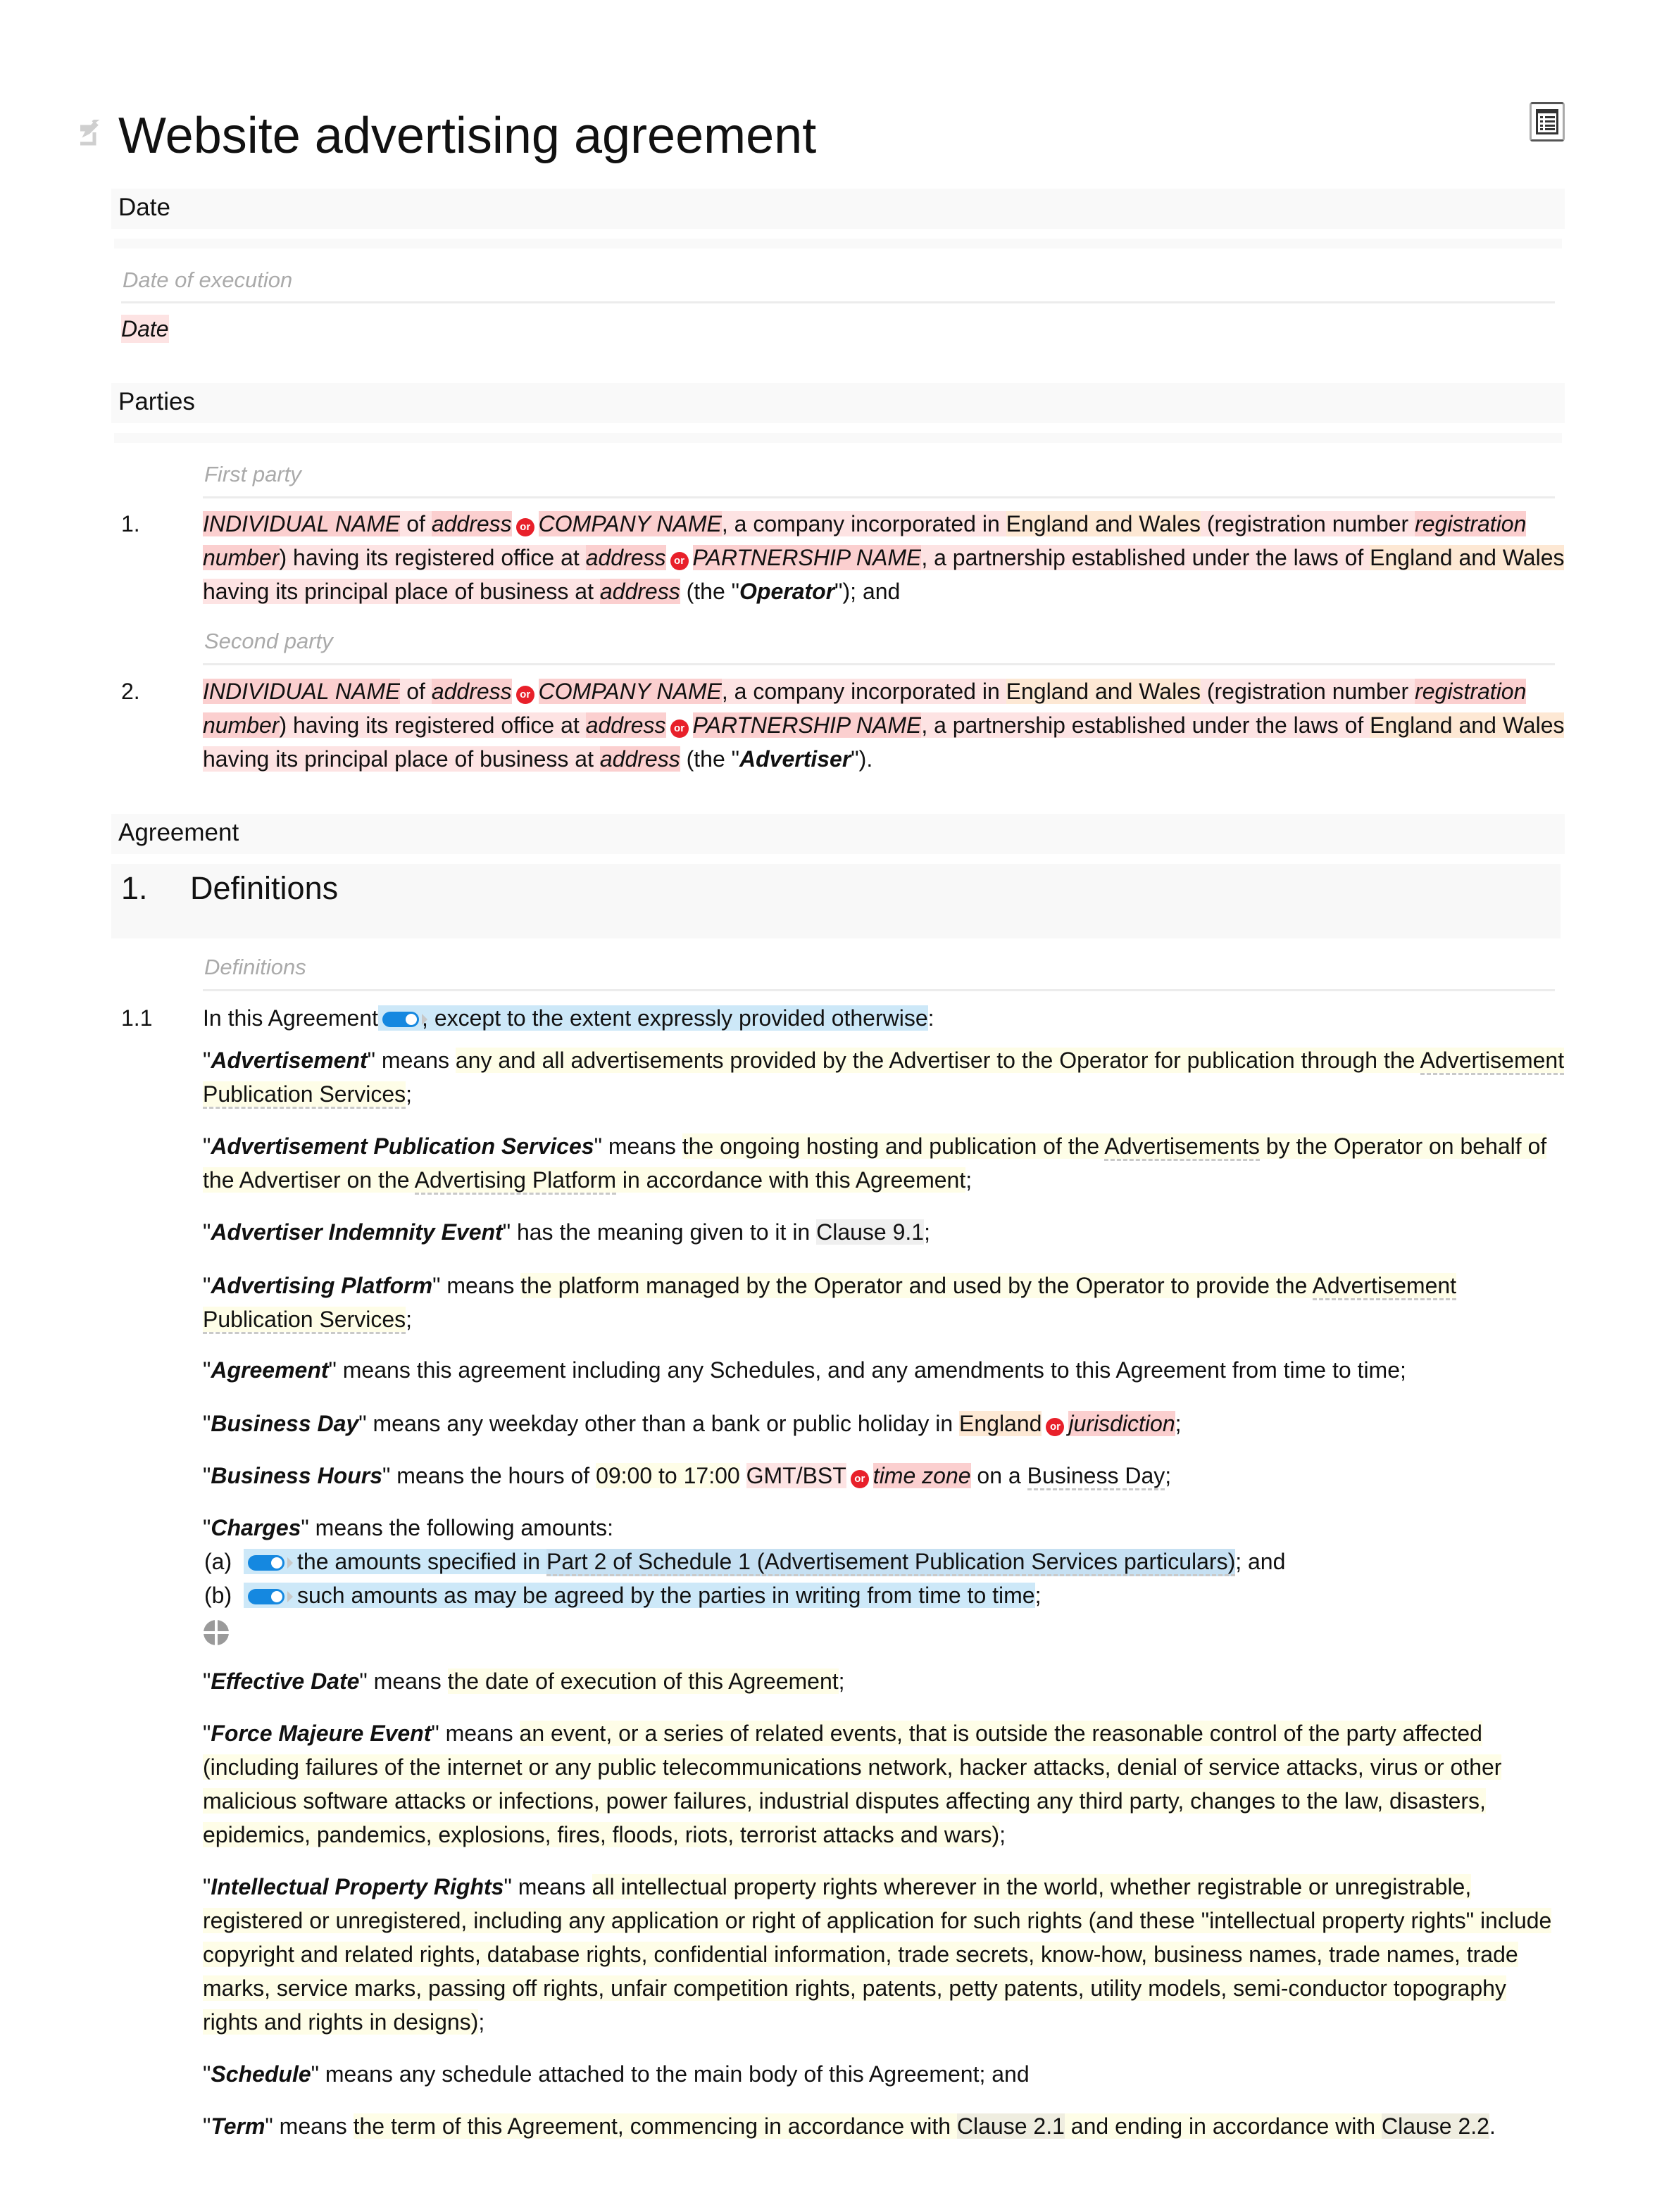 Image resolution: width=1676 pixels, height=2212 pixels. Describe the element at coordinates (1261, 1561) in the screenshot. I see `text: ; and` at that location.